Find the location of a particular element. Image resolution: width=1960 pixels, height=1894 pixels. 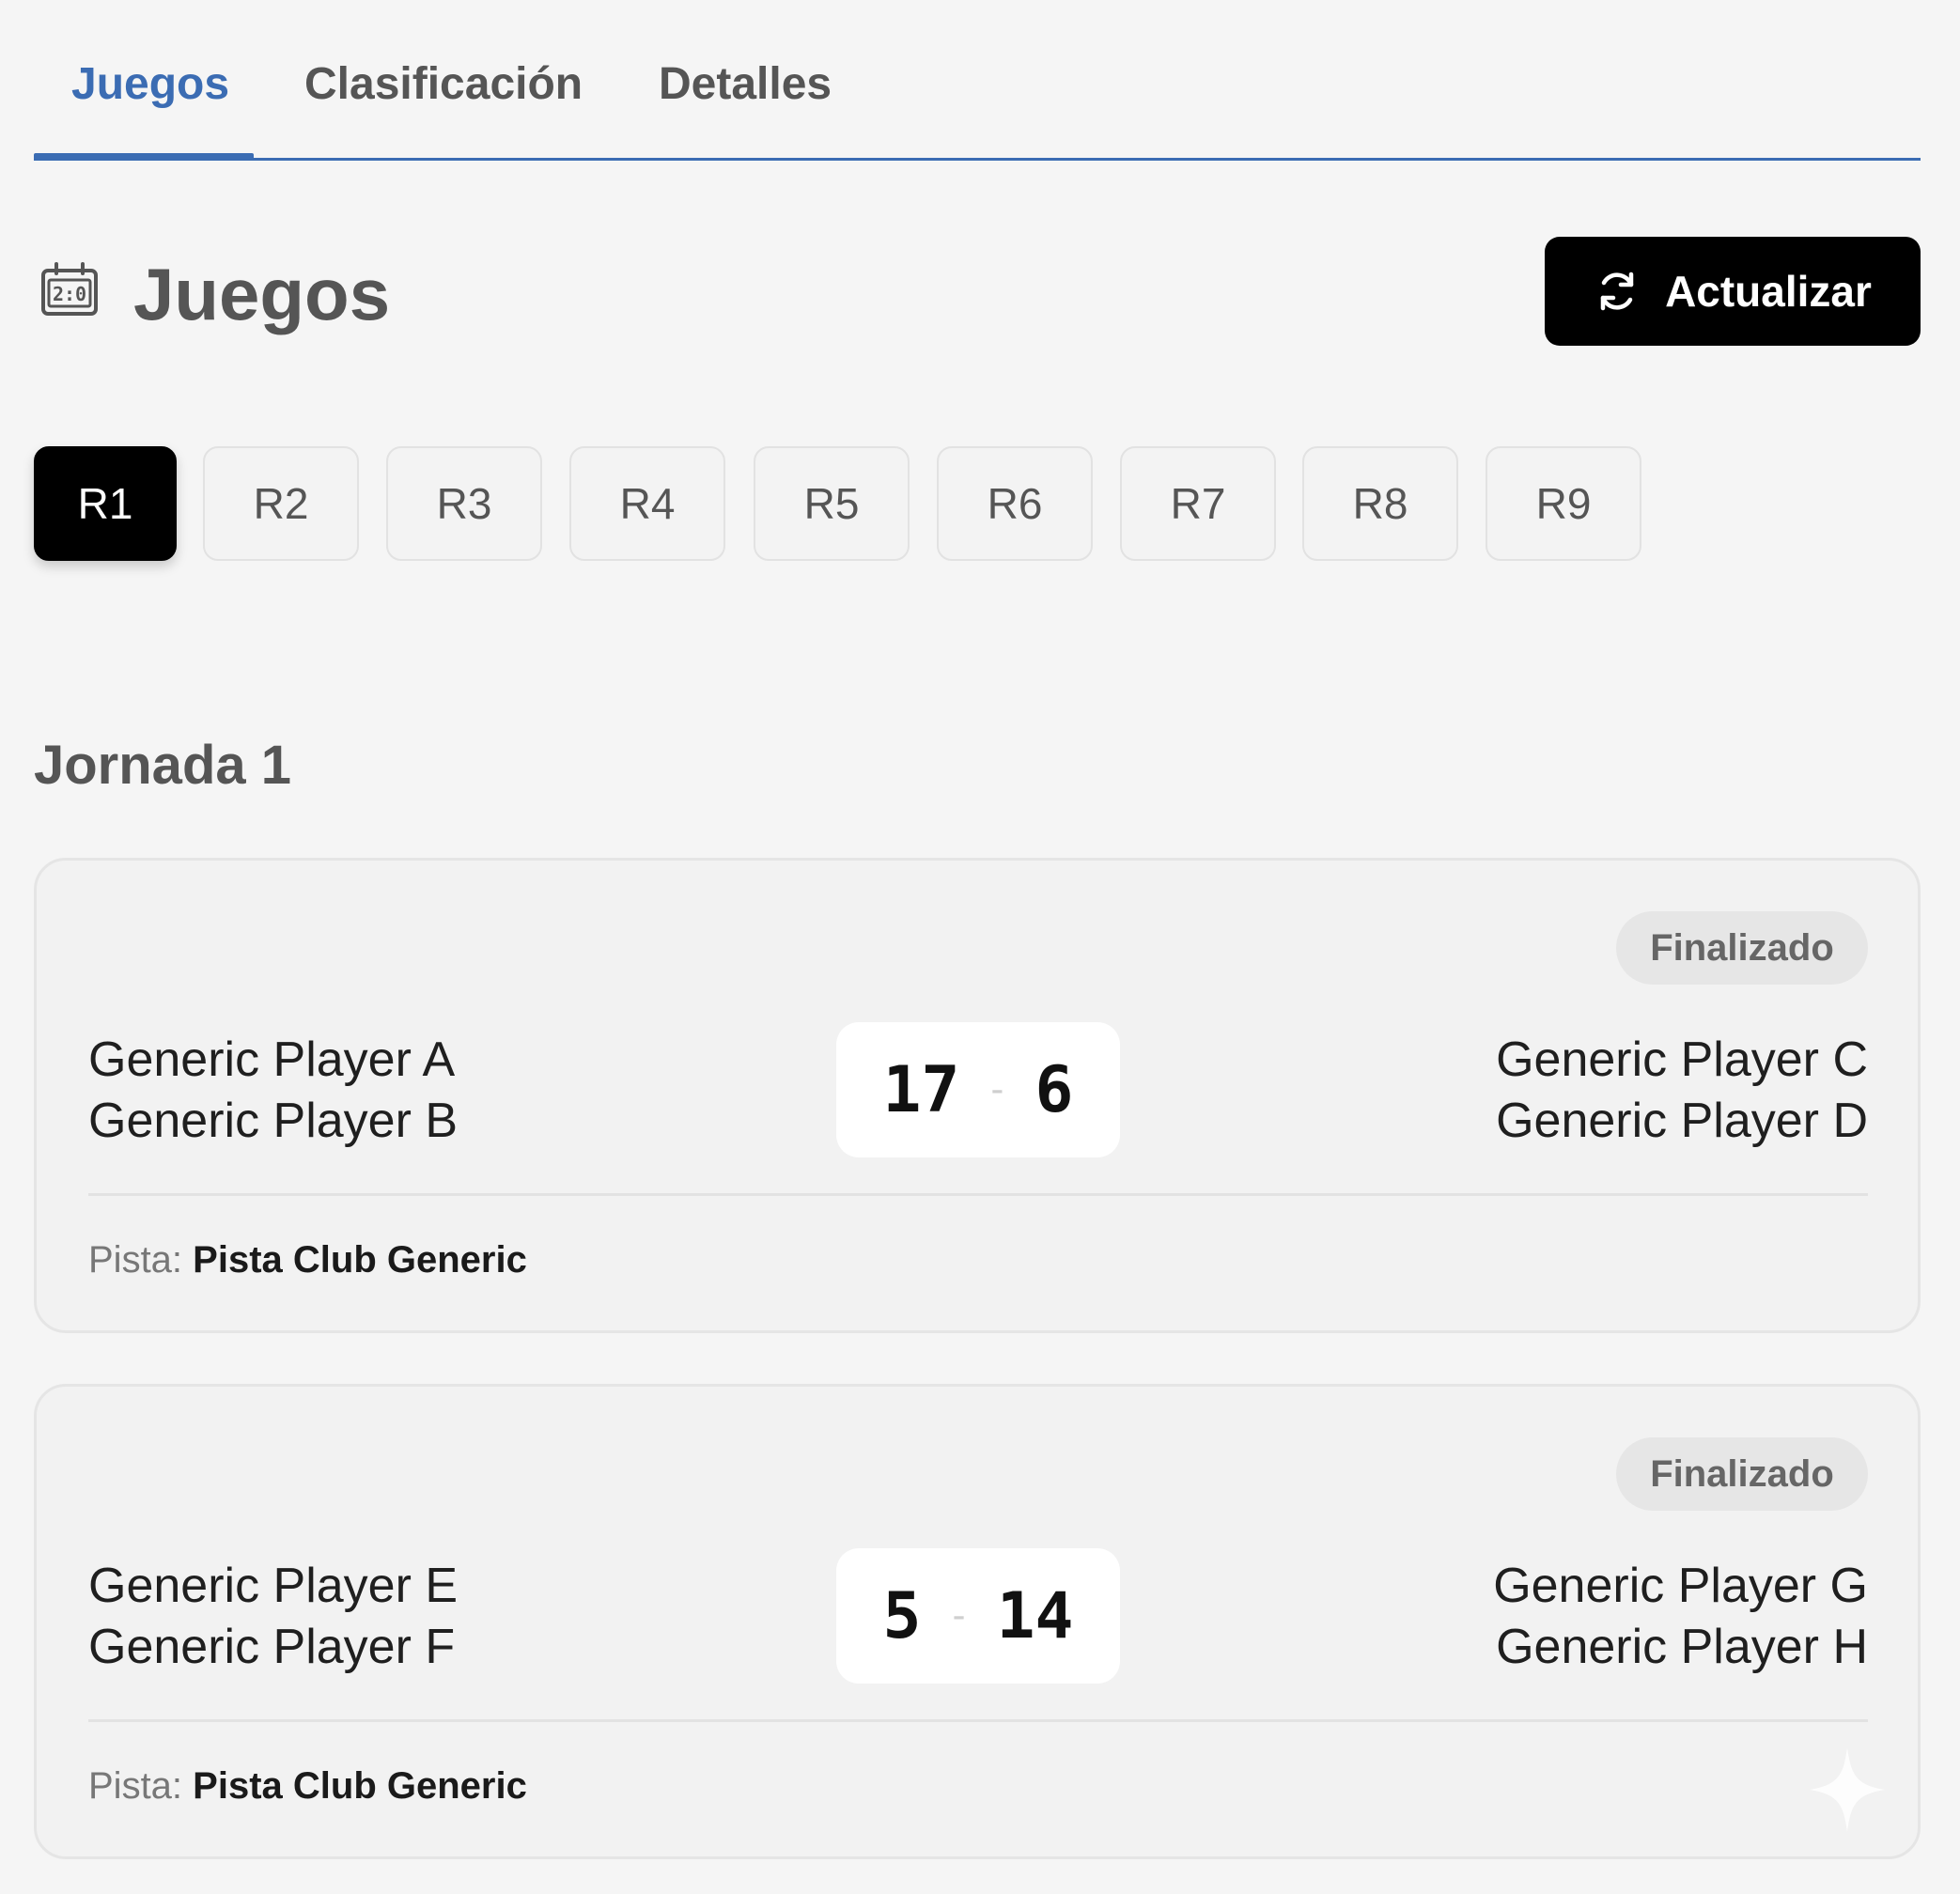

round-pill-r6: R6 is located at coordinates (1015, 504).